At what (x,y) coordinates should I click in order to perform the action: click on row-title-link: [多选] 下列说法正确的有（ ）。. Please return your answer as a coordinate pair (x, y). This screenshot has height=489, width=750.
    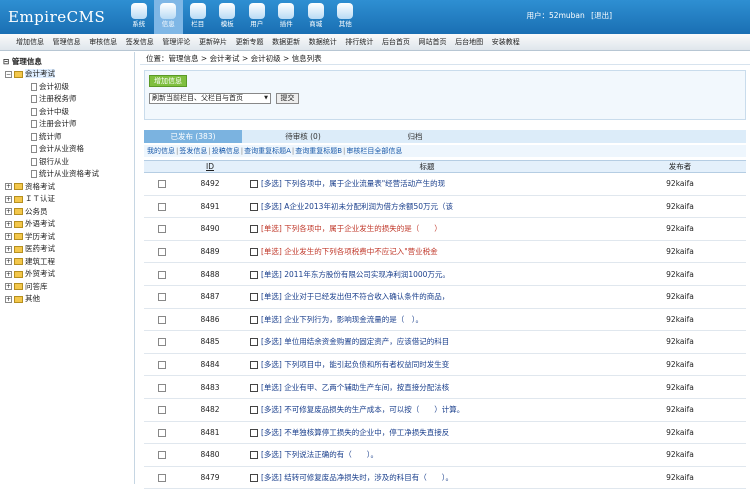
    Looking at the image, I should click on (319, 454).